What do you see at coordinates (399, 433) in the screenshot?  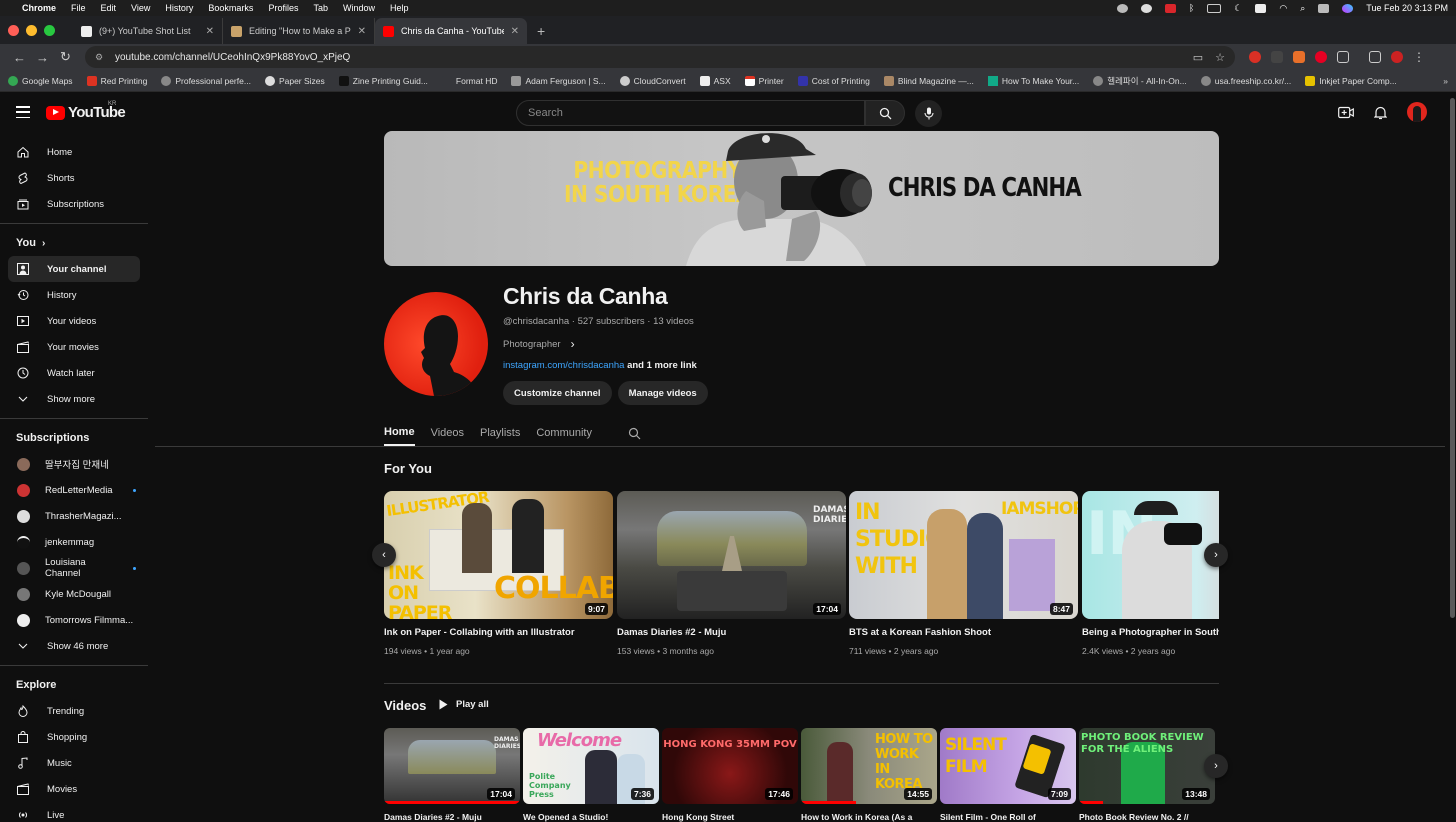 I see `tab-home: Home` at bounding box center [399, 433].